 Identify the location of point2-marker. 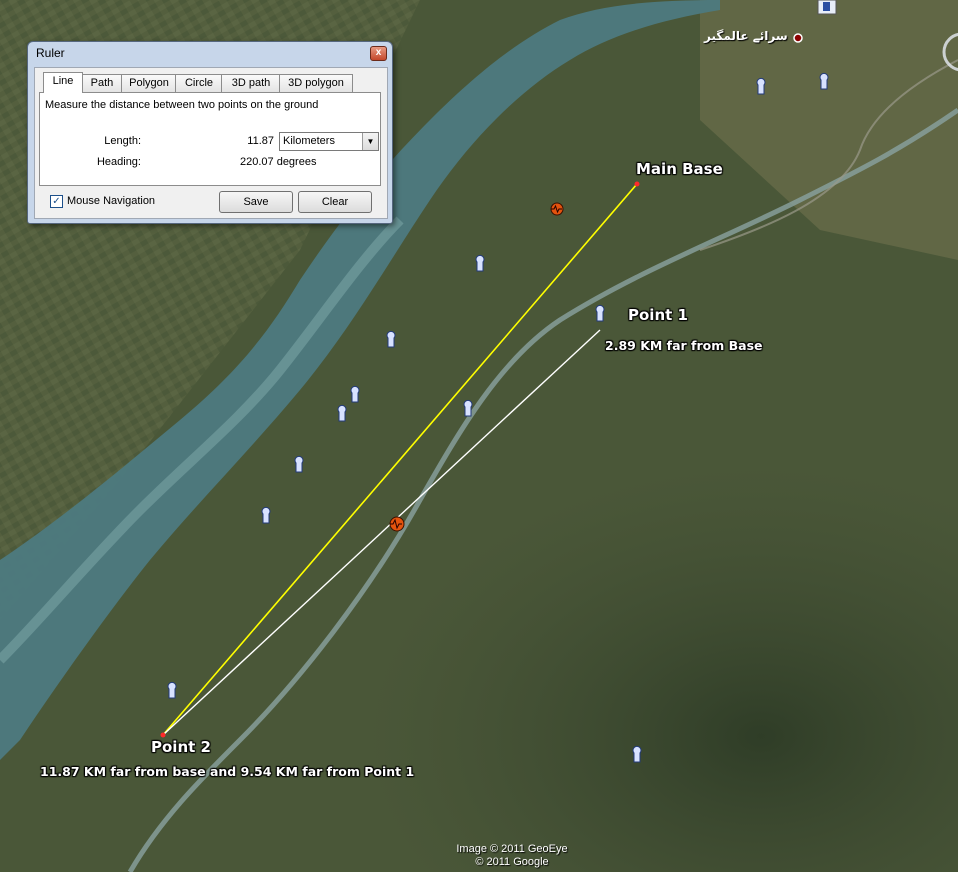
(163, 735).